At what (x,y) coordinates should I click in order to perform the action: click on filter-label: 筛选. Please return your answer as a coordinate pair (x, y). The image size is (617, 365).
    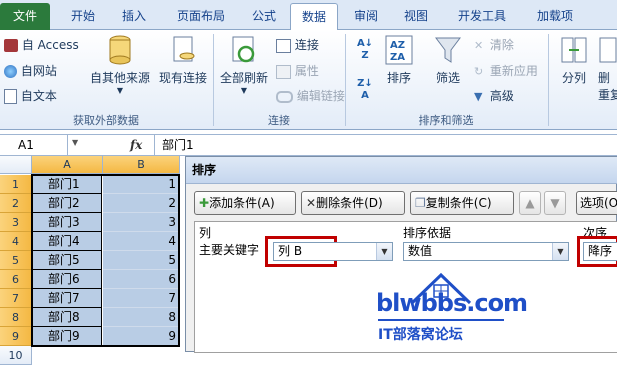
    Looking at the image, I should click on (447, 78).